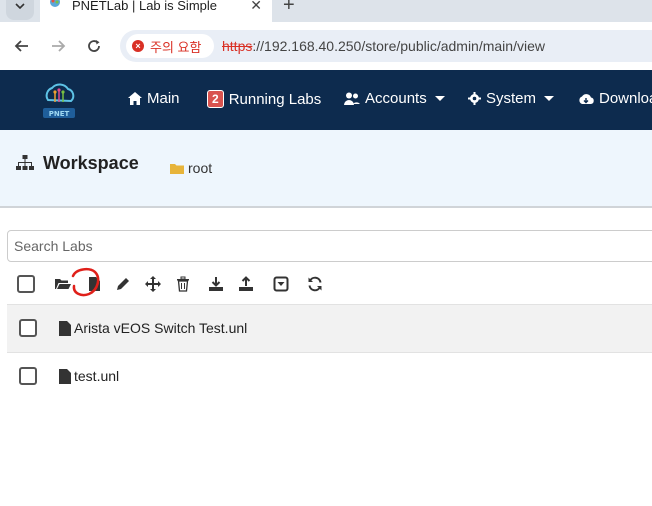  Describe the element at coordinates (216, 284) in the screenshot. I see `download-icon` at that location.